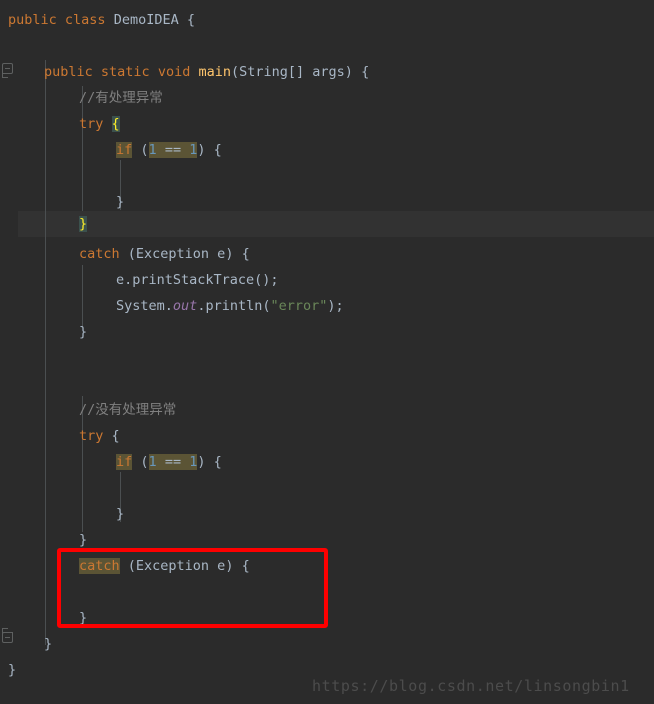 This screenshot has height=704, width=654. What do you see at coordinates (197, 280) in the screenshot?
I see `code-line-print-stack-trace: e.printStackTrace();` at bounding box center [197, 280].